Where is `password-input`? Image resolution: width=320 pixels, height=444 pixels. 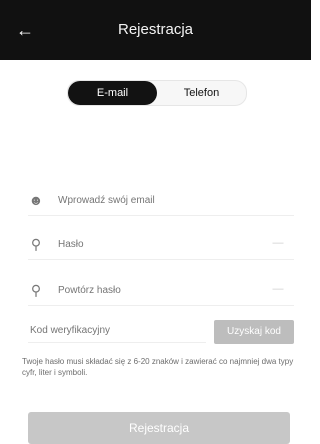
password-input is located at coordinates (168, 245).